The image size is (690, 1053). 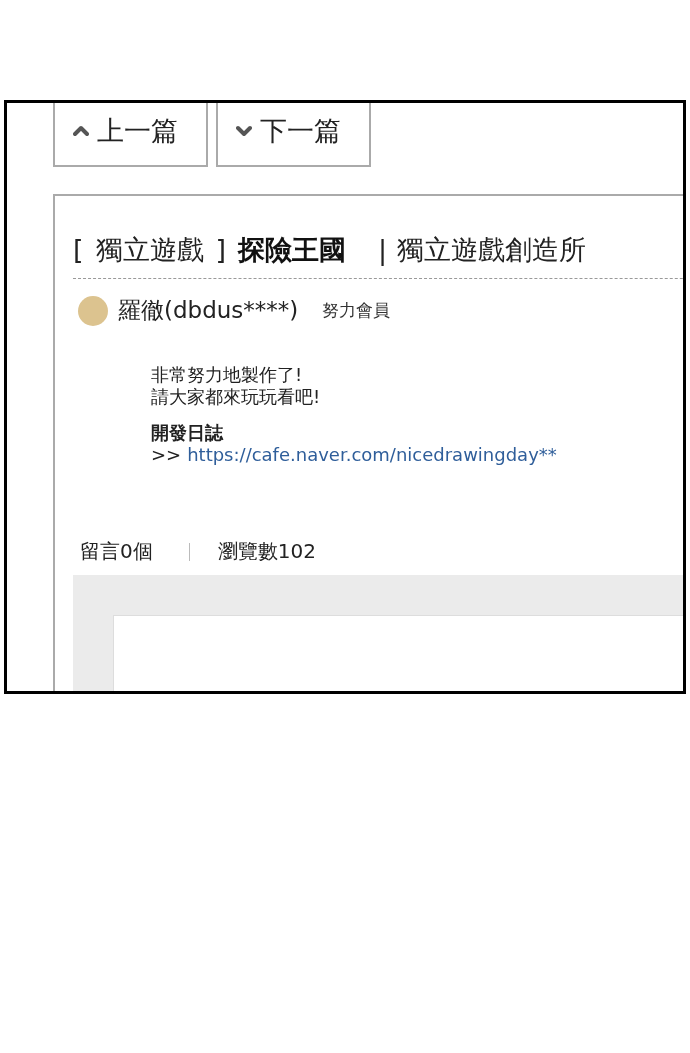 I want to click on member-rank: 努力會員, so click(x=356, y=310).